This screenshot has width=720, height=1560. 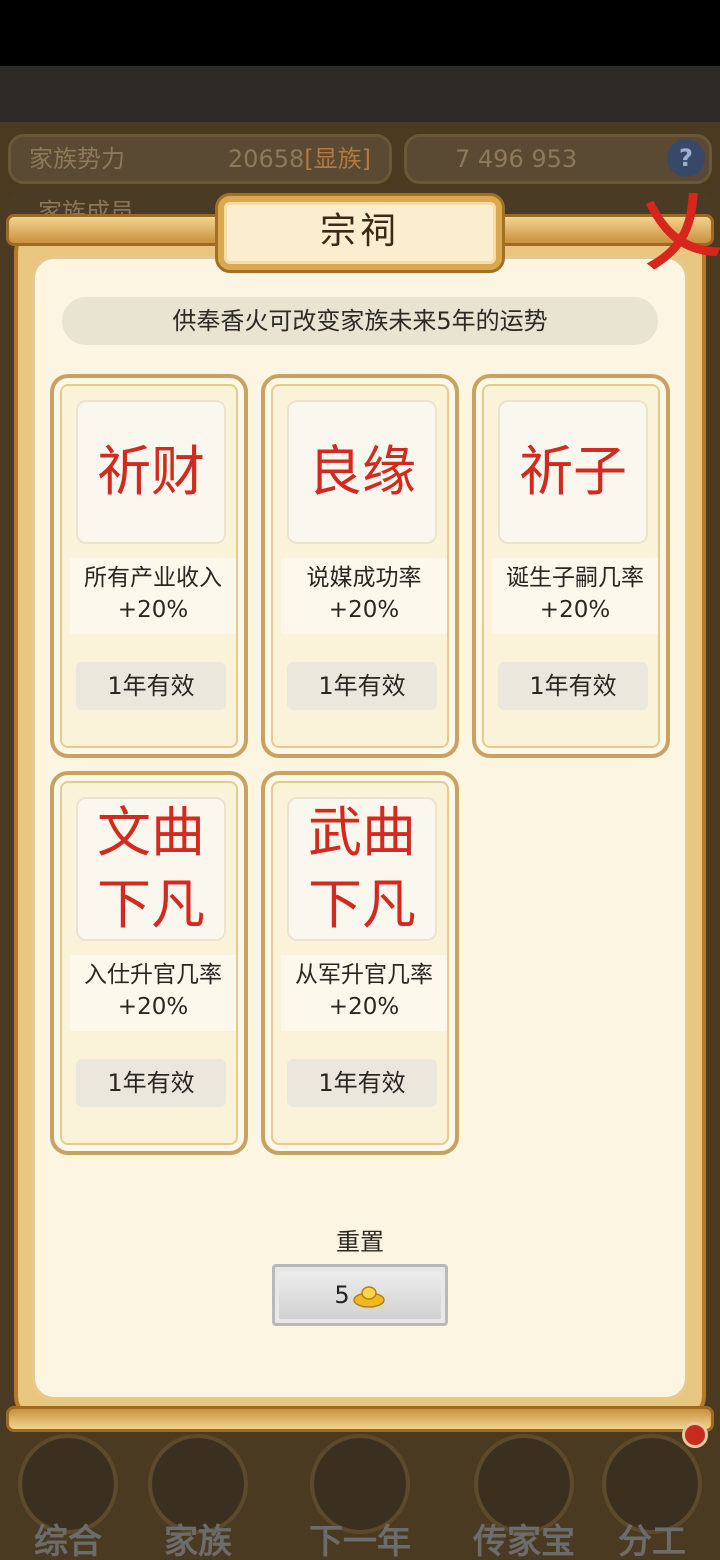 I want to click on blessing-card-wealth: 祈财 所有产业收入+20% 1年有效, so click(x=149, y=566).